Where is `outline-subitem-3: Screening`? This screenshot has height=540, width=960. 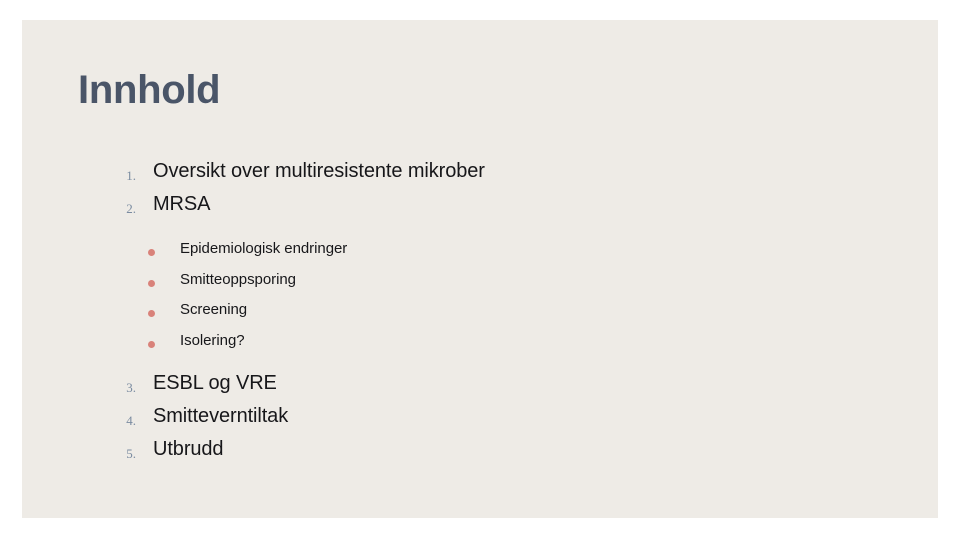
outline-subitem-3: Screening is located at coordinates (480, 314).